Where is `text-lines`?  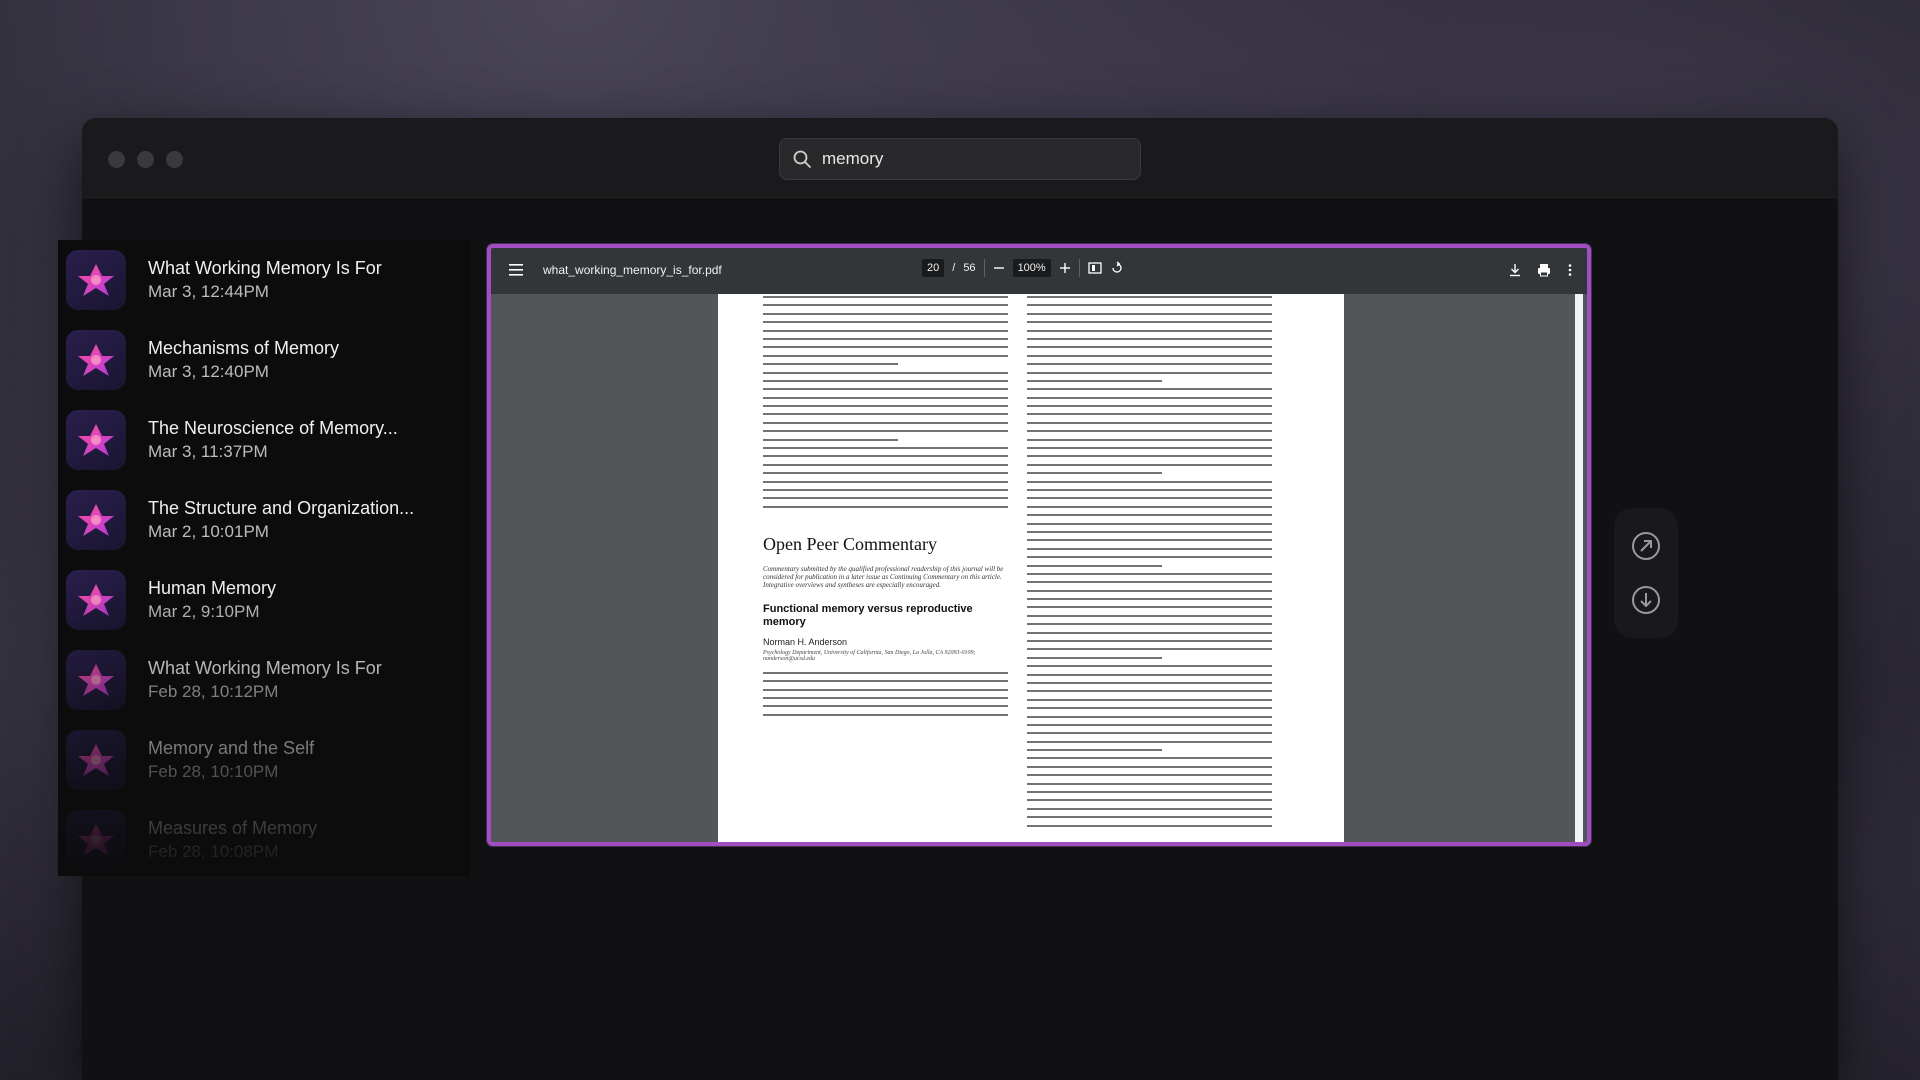 text-lines is located at coordinates (1149, 560).